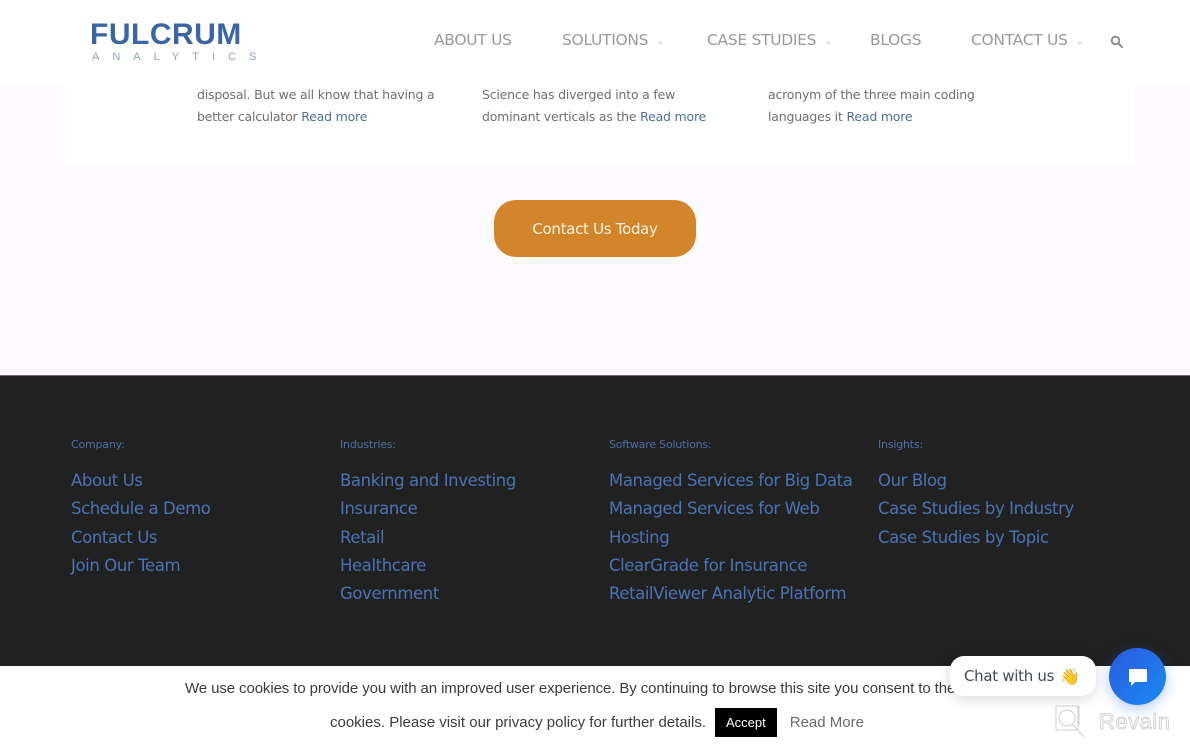  I want to click on footer-link-big-data: Managed Services for Big Data, so click(731, 481).